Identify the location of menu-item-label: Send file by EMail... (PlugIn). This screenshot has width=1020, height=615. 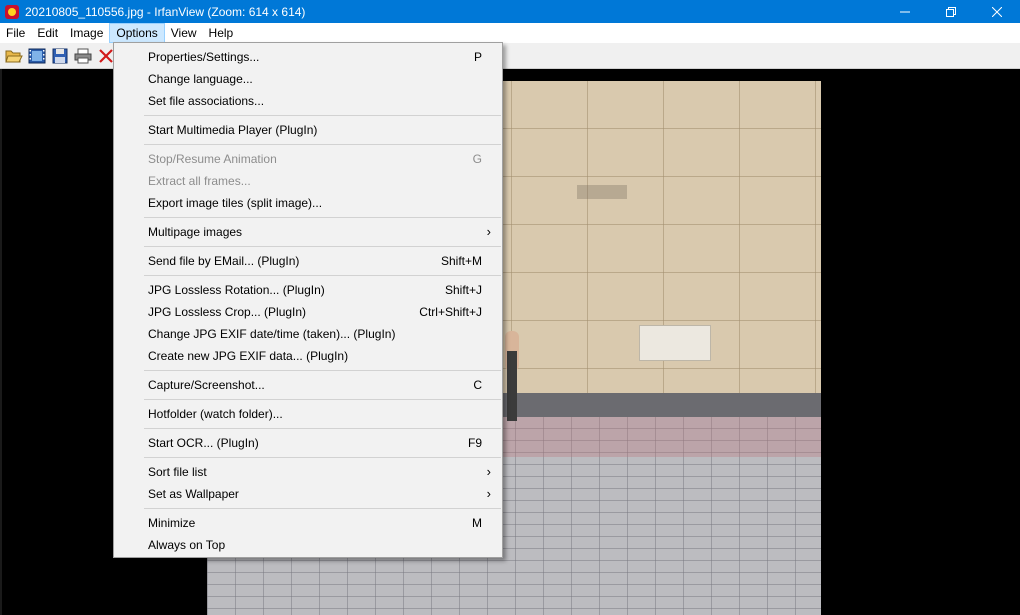
(224, 261).